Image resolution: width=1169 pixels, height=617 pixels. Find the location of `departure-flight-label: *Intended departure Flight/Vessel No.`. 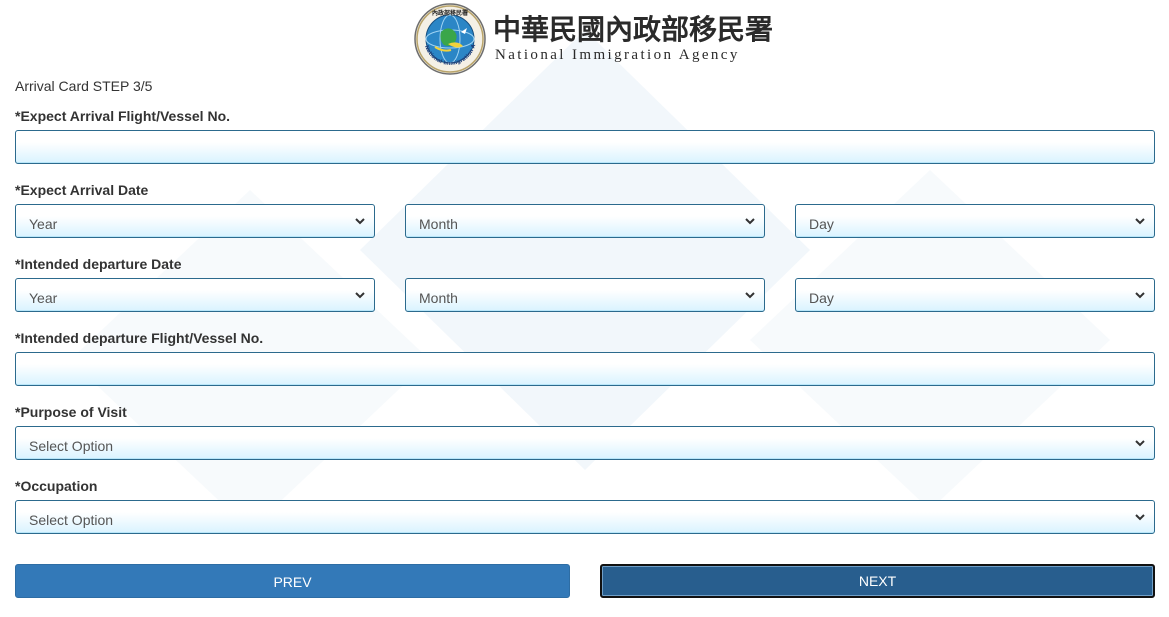

departure-flight-label: *Intended departure Flight/Vessel No. is located at coordinates (139, 338).